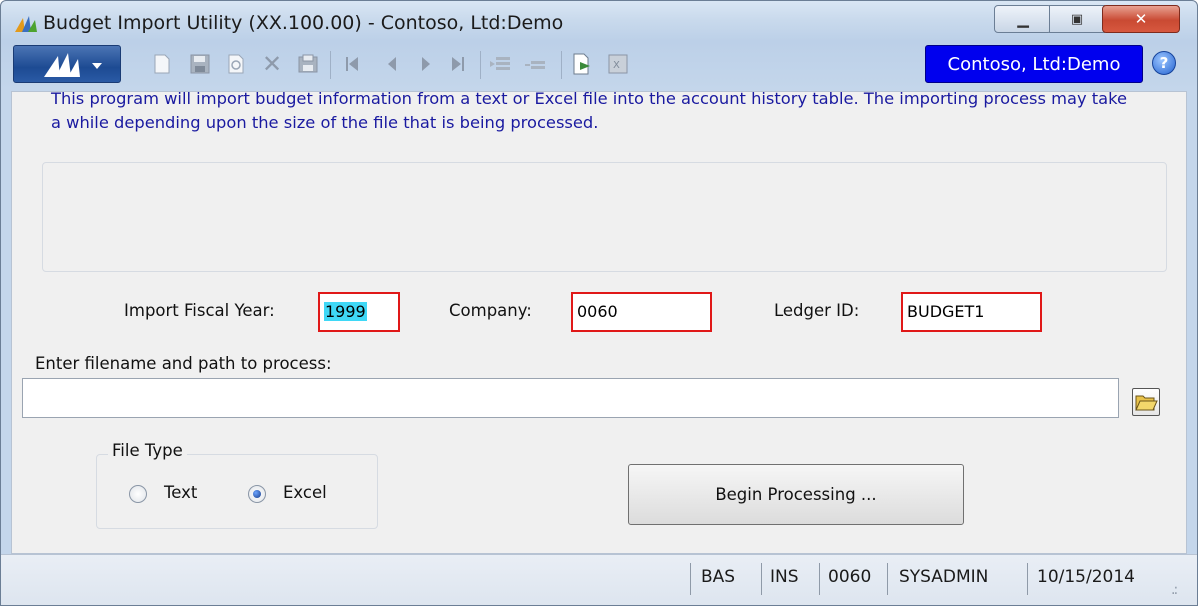 Image resolution: width=1198 pixels, height=606 pixels. Describe the element at coordinates (183, 363) in the screenshot. I see `filename-label: Enter filename and path to process:` at that location.